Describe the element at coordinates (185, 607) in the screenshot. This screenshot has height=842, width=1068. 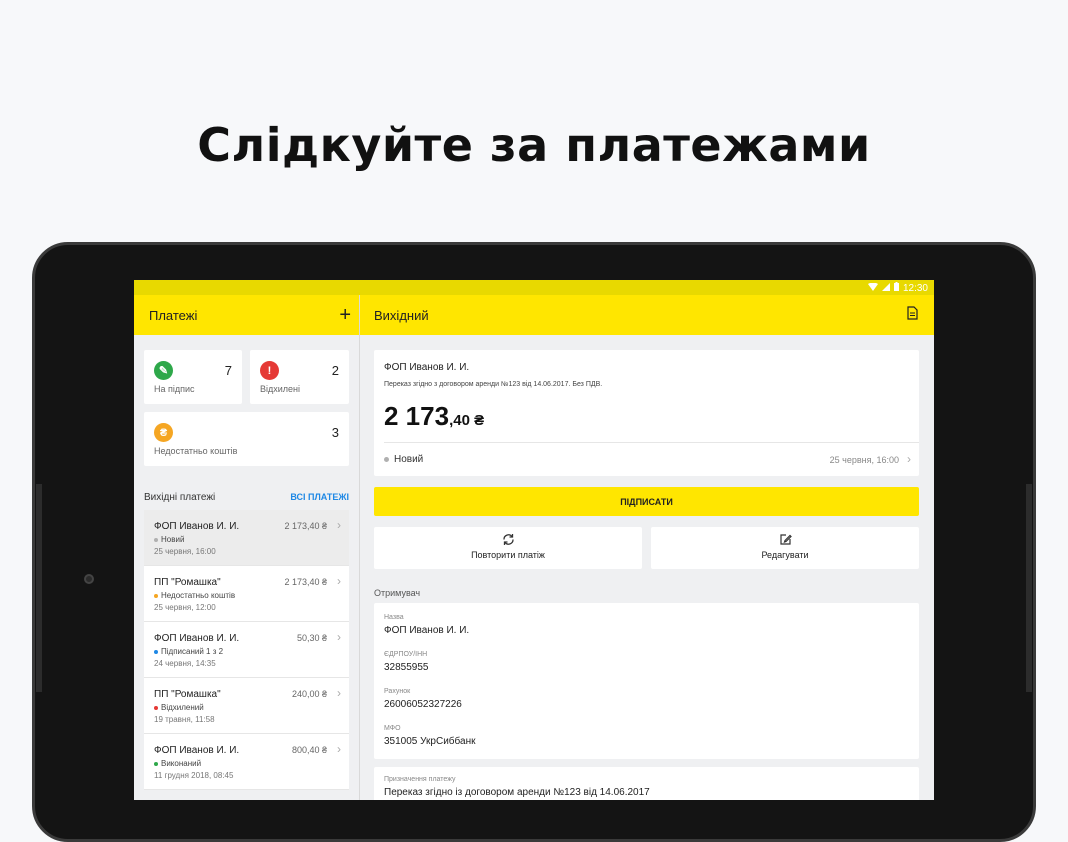
I see `payment-date: 25 червня, 12:00` at that location.